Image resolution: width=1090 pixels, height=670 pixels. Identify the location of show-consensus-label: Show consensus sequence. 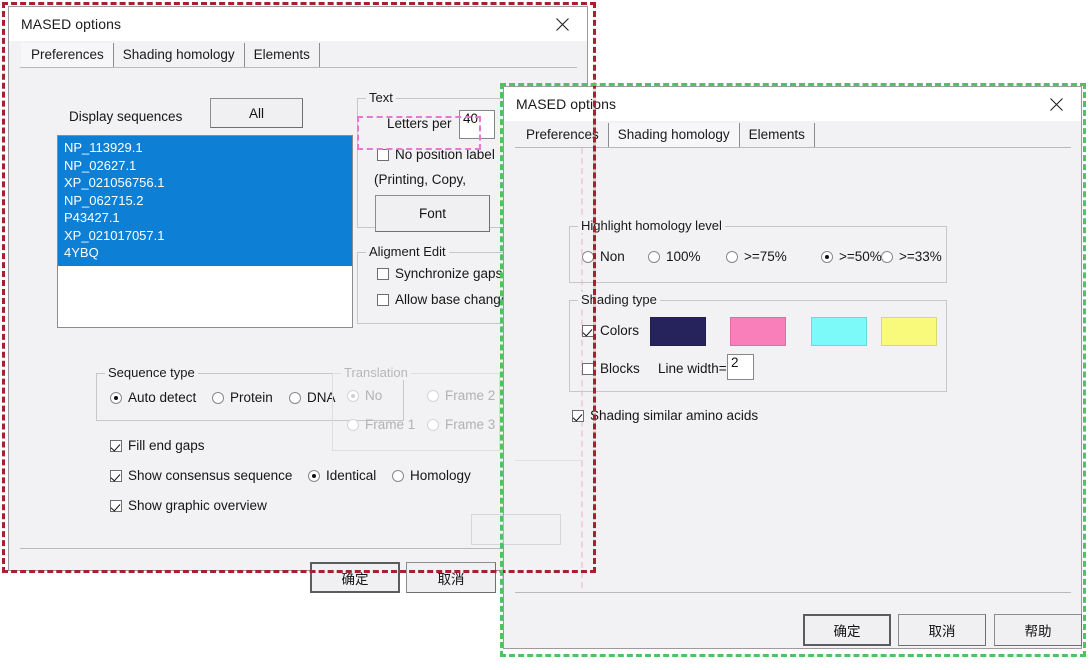
(210, 475).